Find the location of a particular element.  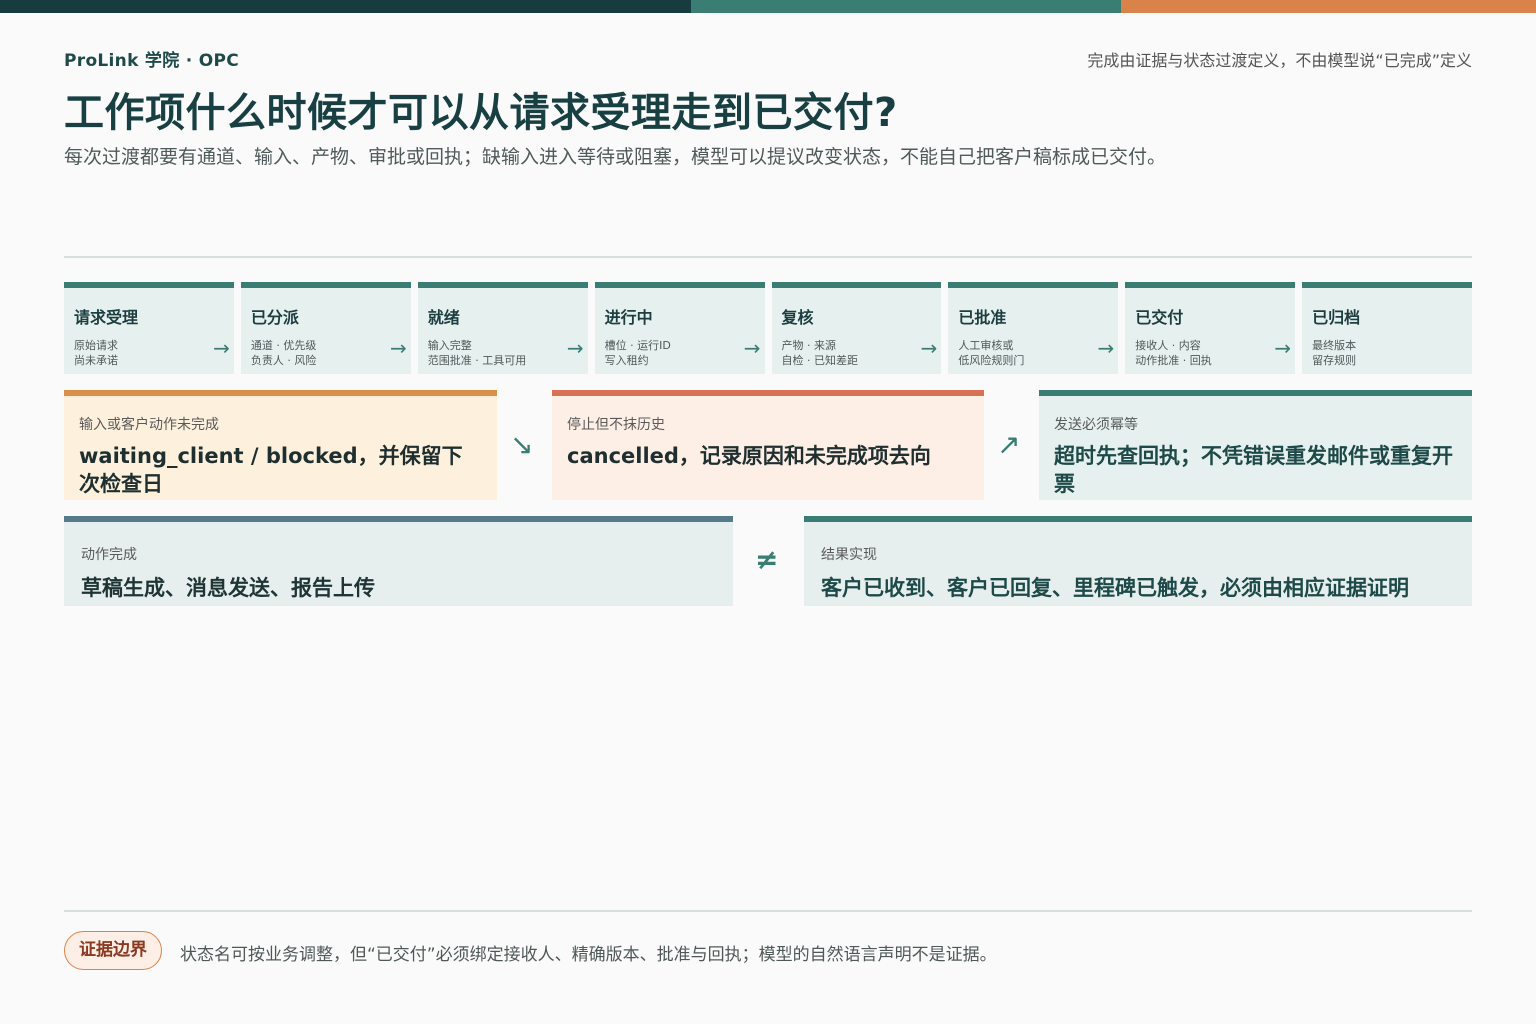

exception-label: 停止但不抹历史 is located at coordinates (616, 425).